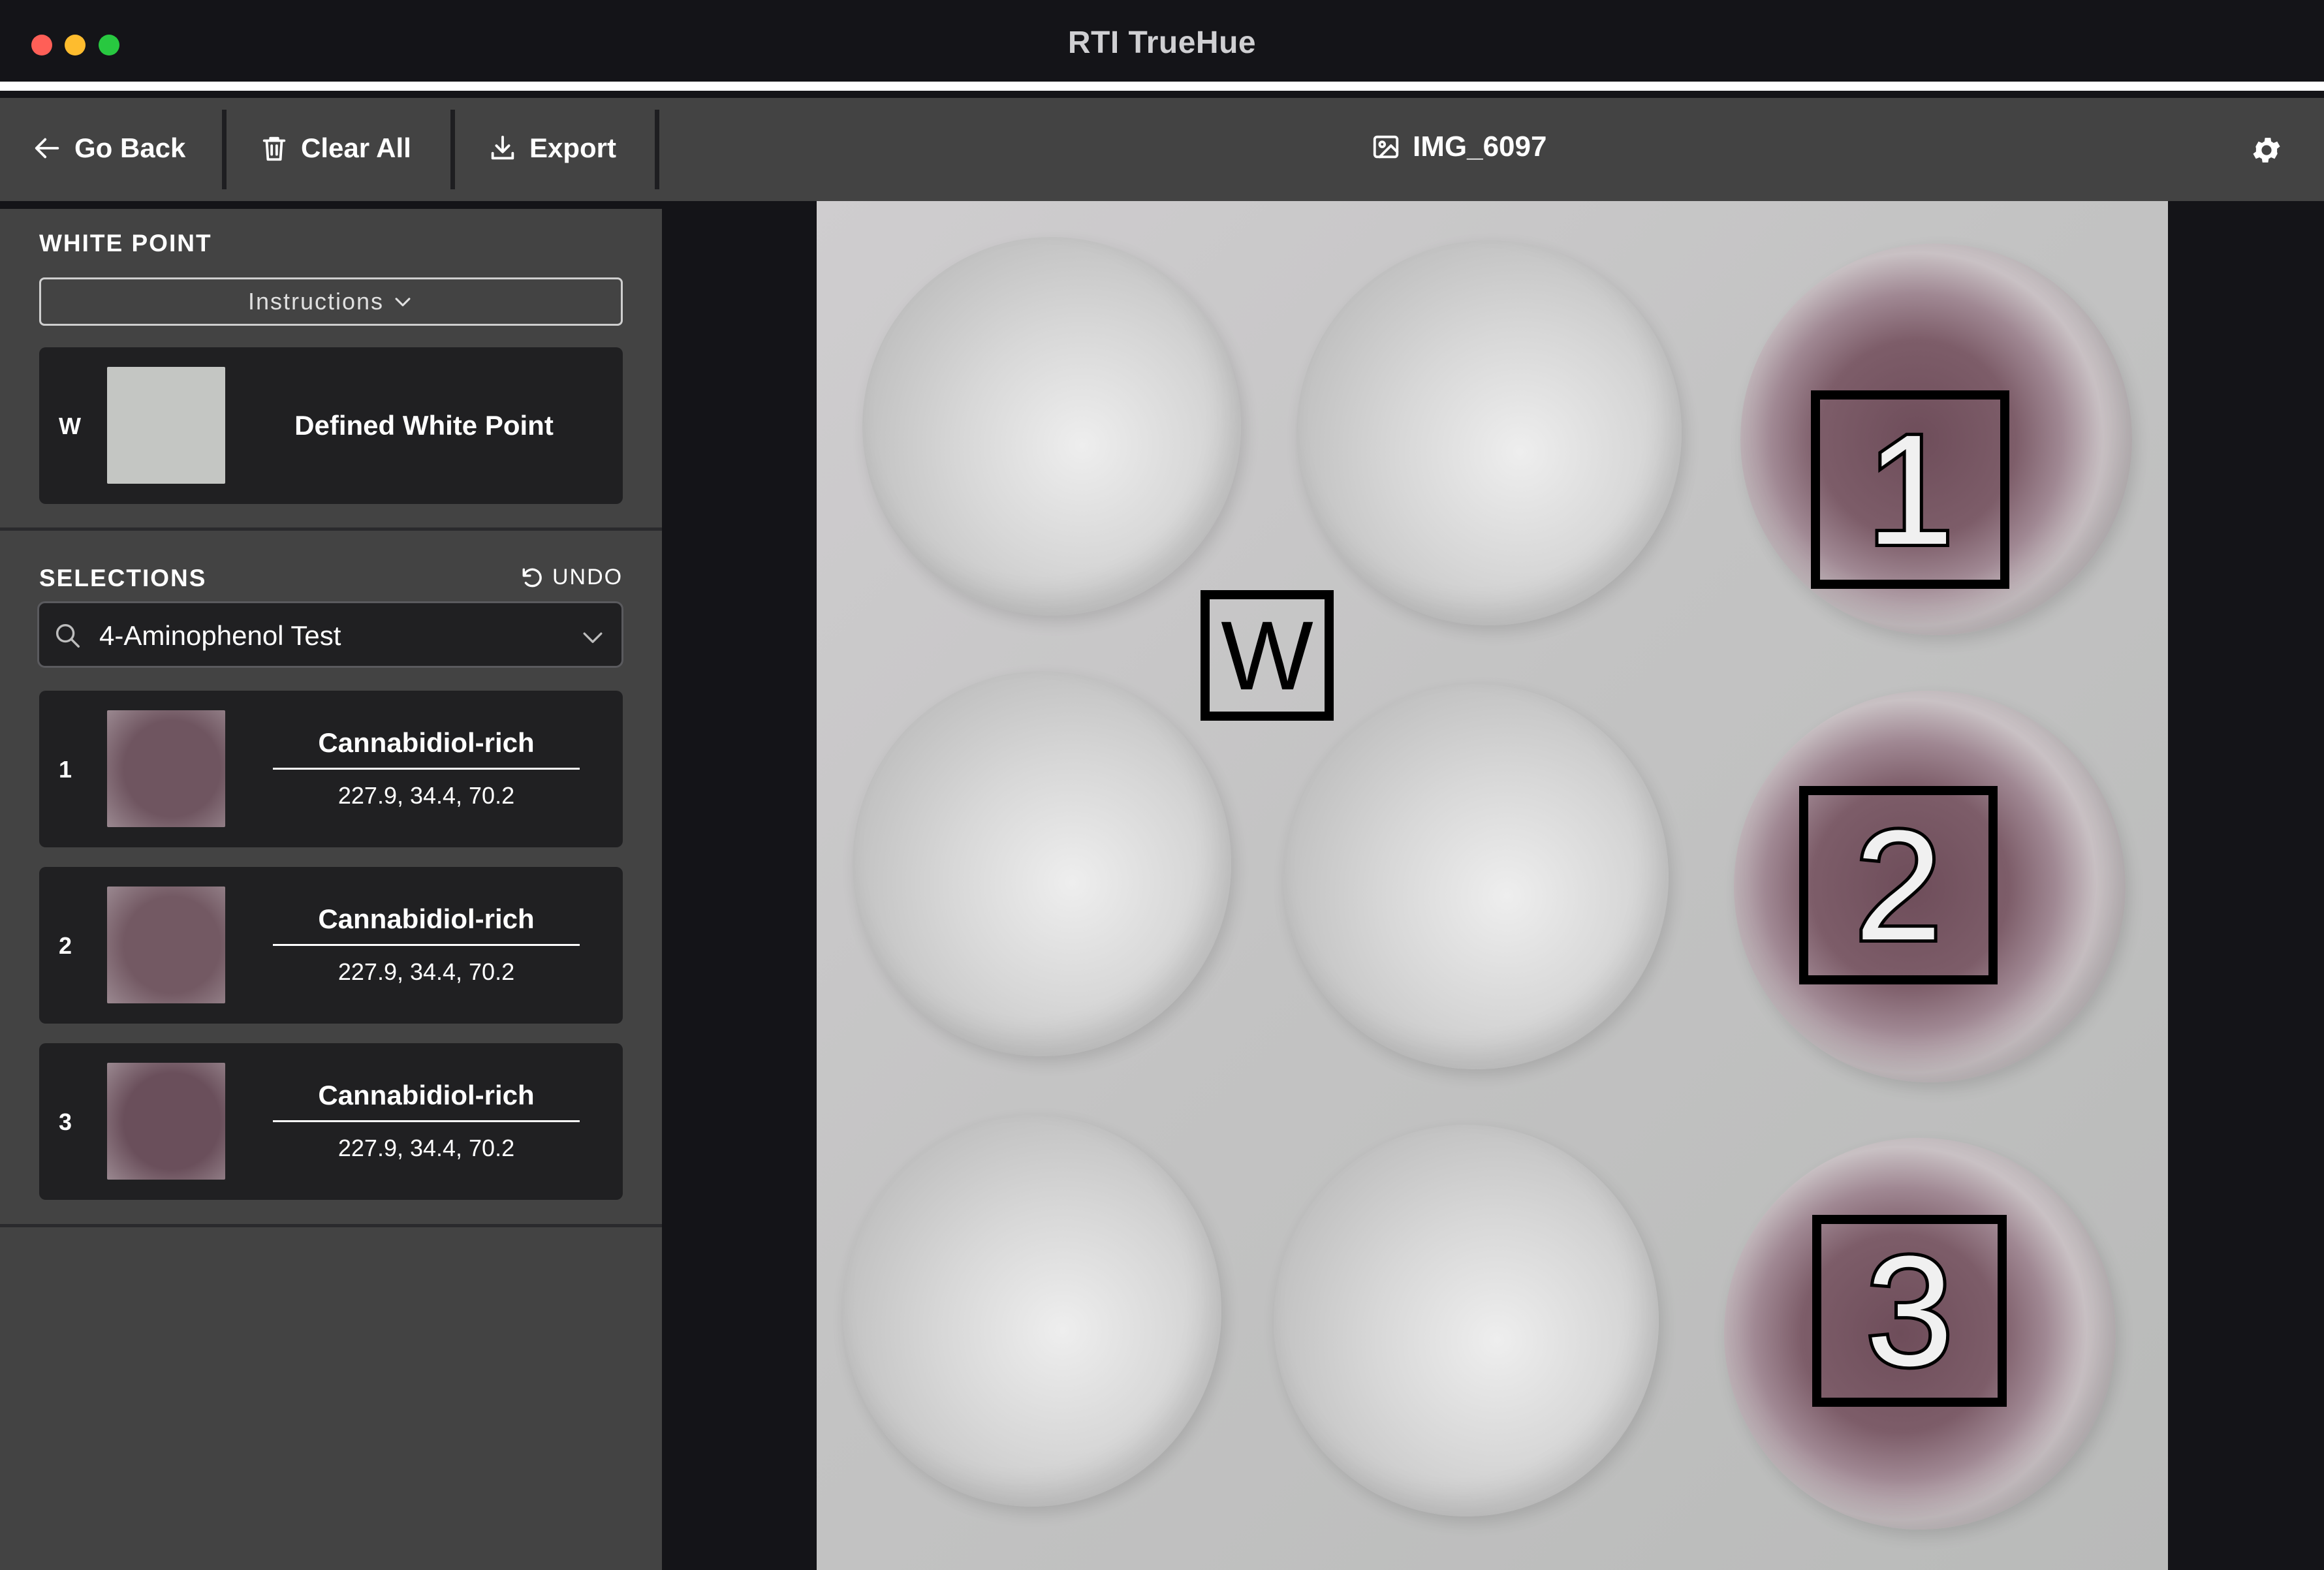 The image size is (2324, 1570). Describe the element at coordinates (130, 148) in the screenshot. I see `go-back-label: Go Back` at that location.